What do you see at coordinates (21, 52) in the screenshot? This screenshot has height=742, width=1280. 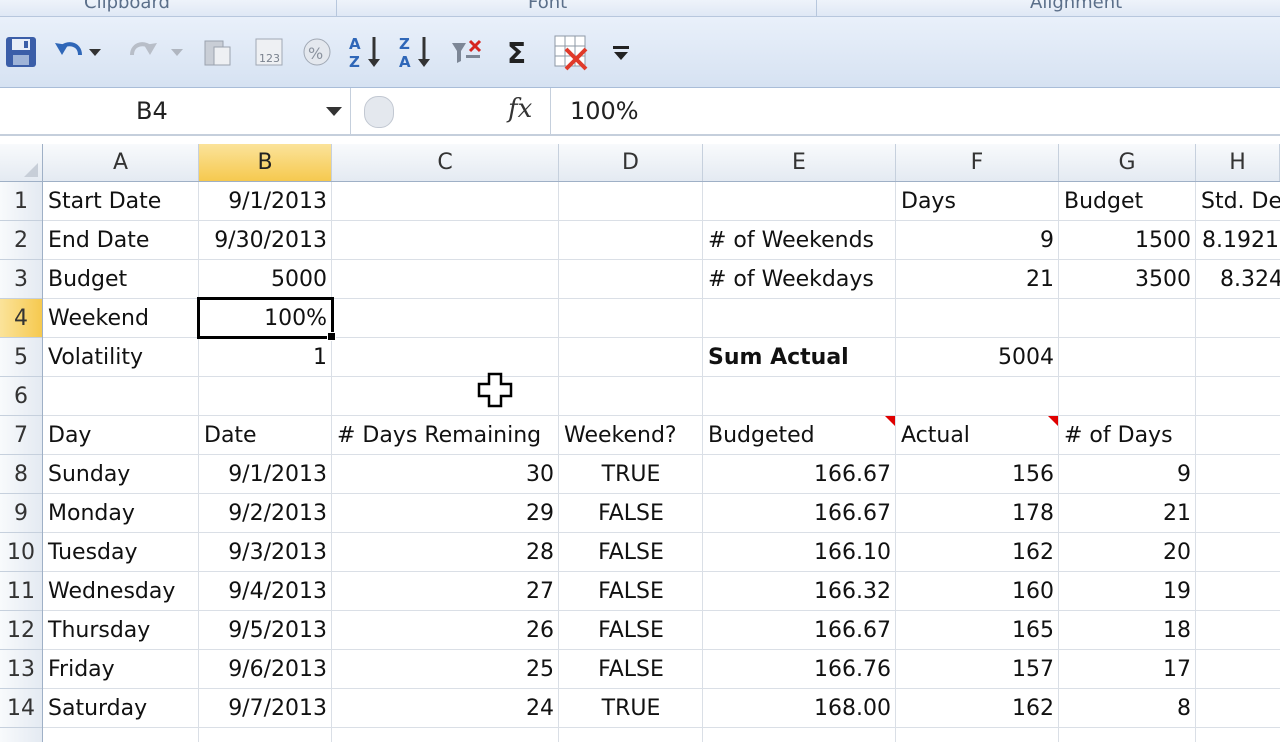 I see `save-icon` at bounding box center [21, 52].